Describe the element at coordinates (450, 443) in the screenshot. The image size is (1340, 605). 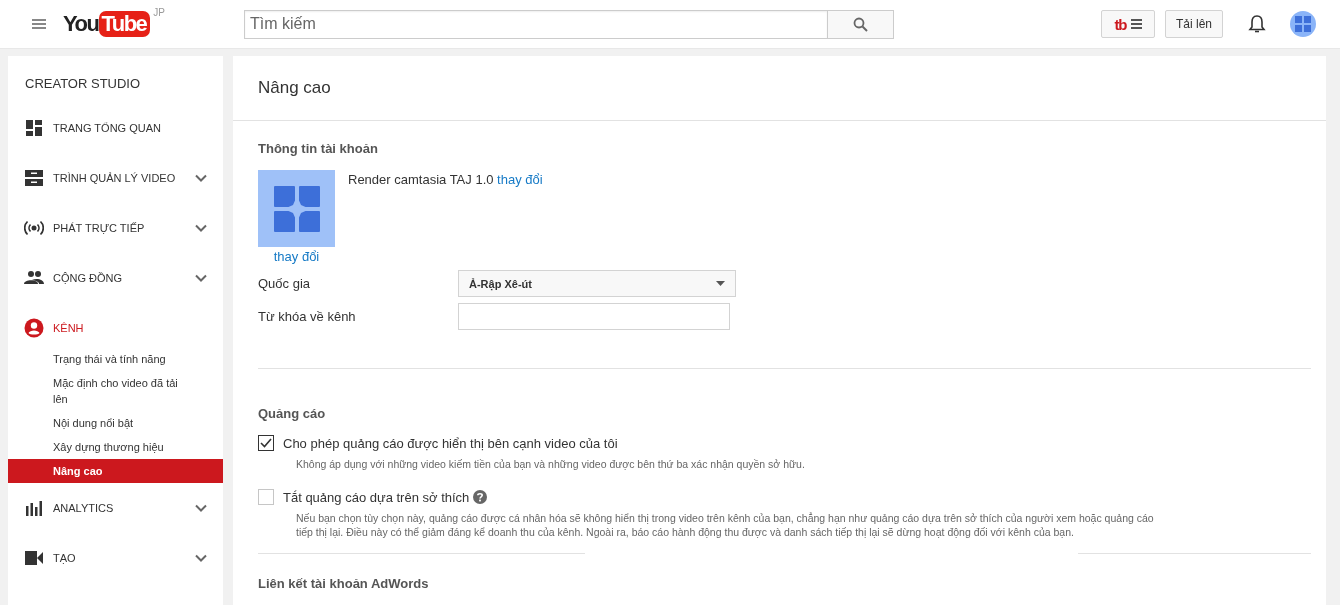
I see `option-label: Cho phép quảng cáo được hiển thị bên cạnh video của tôi` at that location.